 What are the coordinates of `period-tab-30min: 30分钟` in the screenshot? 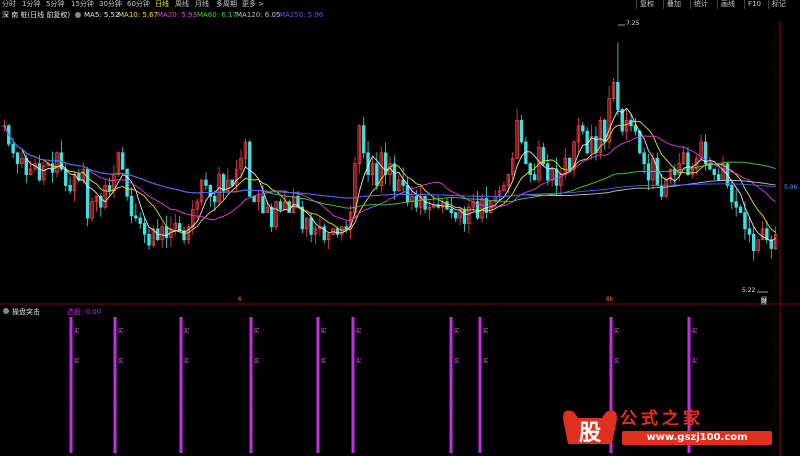 It's located at (110, 4).